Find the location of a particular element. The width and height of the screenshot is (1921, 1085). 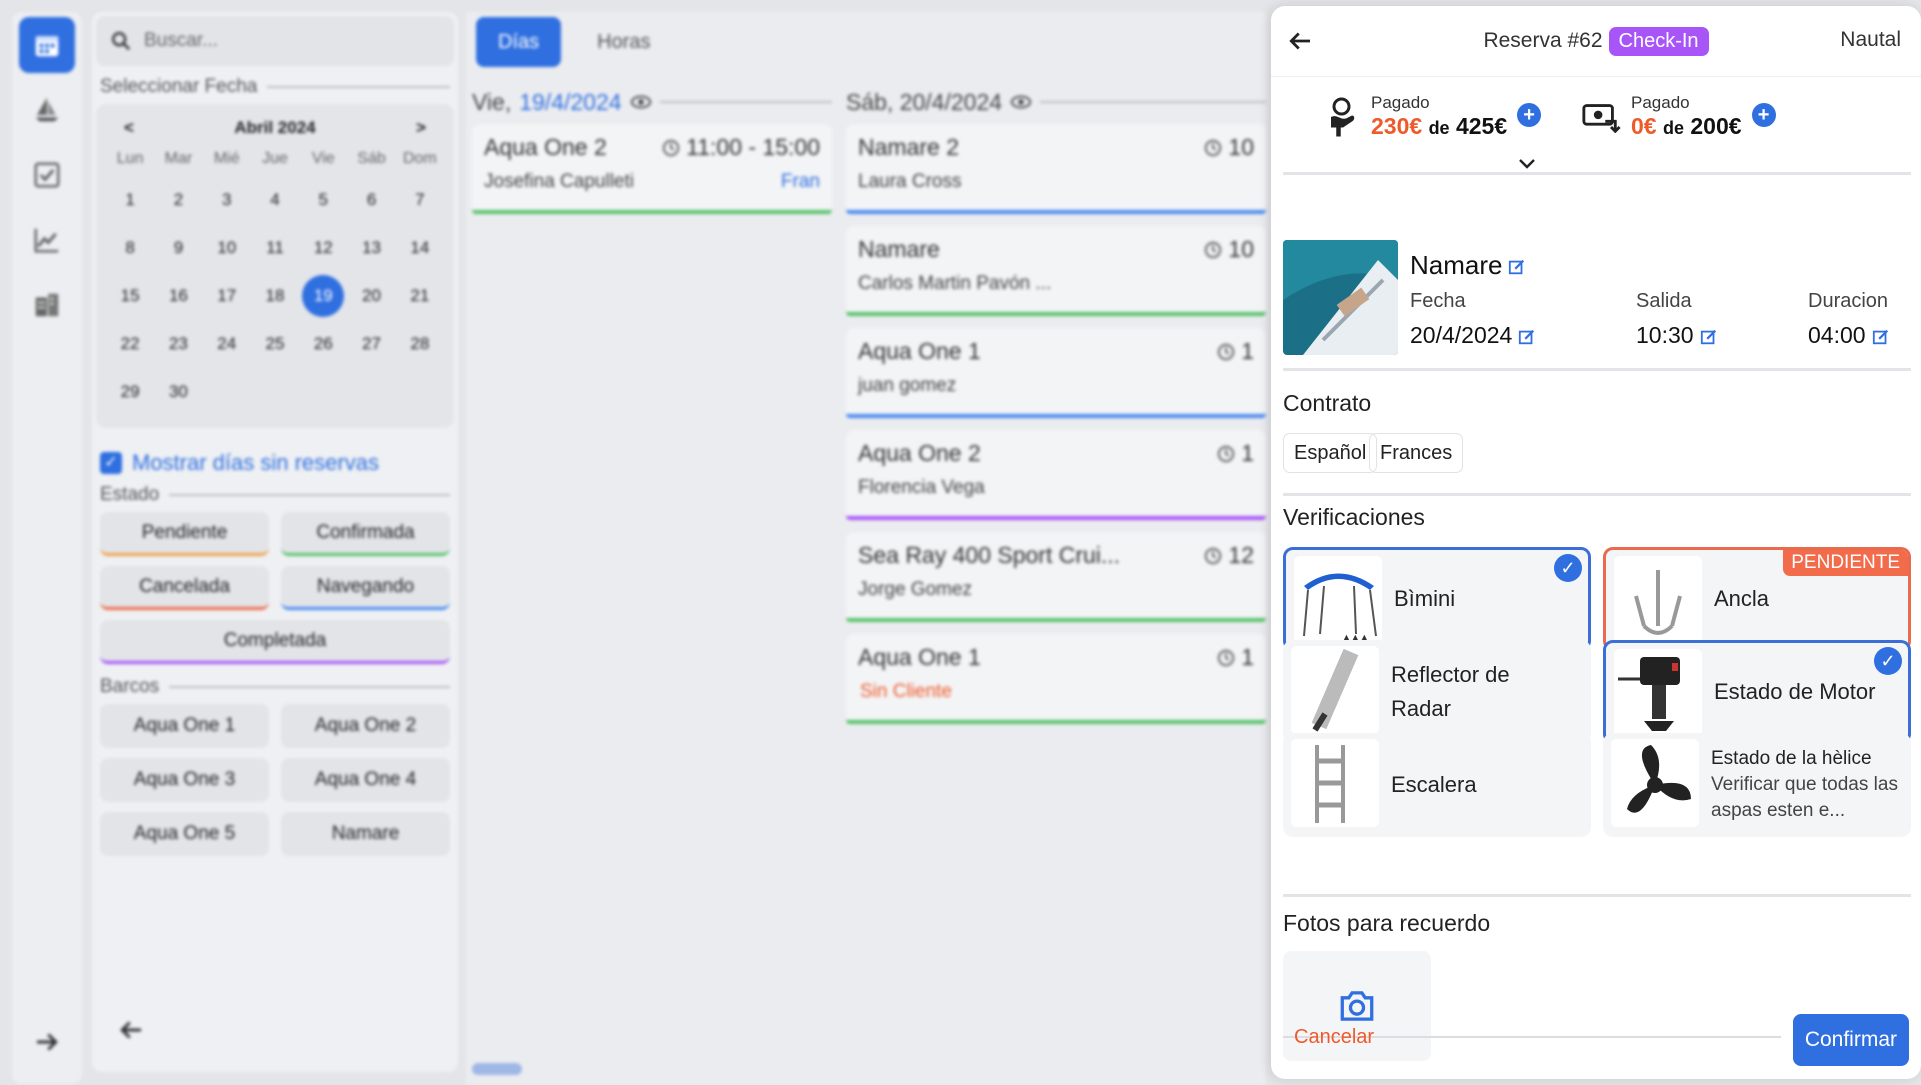

calendar-day: 10 is located at coordinates (227, 248).